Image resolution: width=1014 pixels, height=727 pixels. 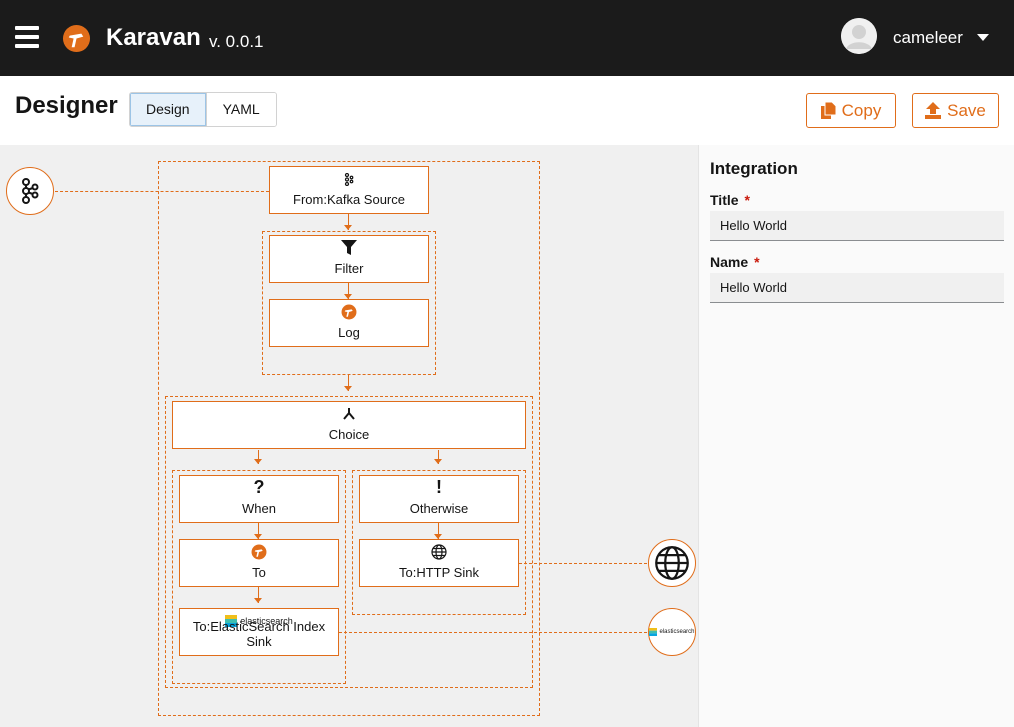 I want to click on step-label: To:ElasticSearch Index Sink, so click(x=259, y=634).